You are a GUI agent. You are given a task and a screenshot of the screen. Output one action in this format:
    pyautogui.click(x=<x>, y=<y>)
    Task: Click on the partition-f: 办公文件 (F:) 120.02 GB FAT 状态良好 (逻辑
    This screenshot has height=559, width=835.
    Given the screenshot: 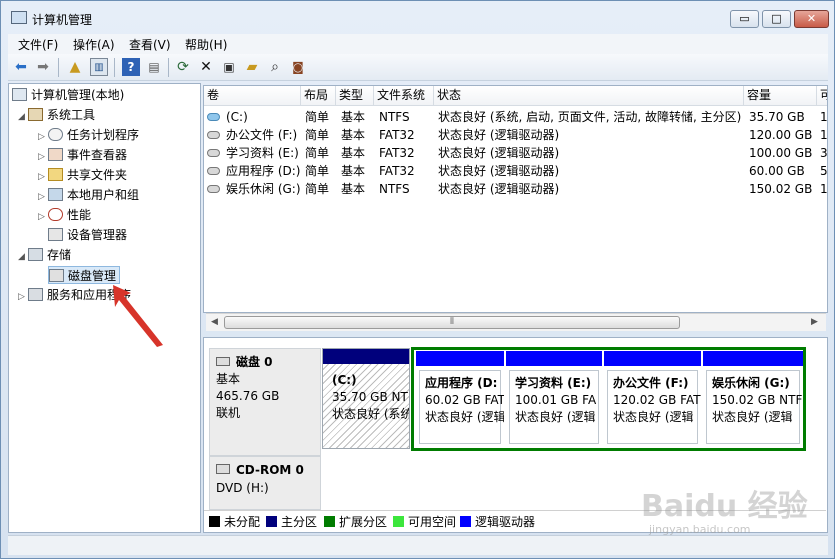 What is the action you would take?
    pyautogui.click(x=652, y=399)
    